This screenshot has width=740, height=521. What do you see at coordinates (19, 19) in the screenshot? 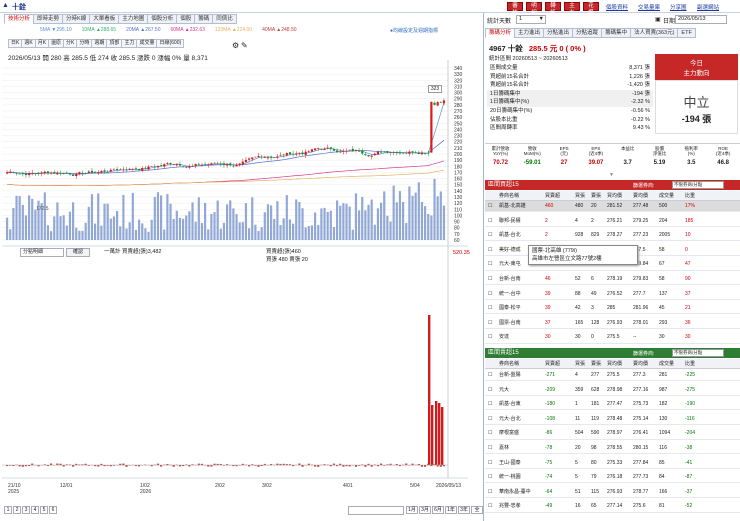
I see `tab-technical: 技術分析` at bounding box center [19, 19].